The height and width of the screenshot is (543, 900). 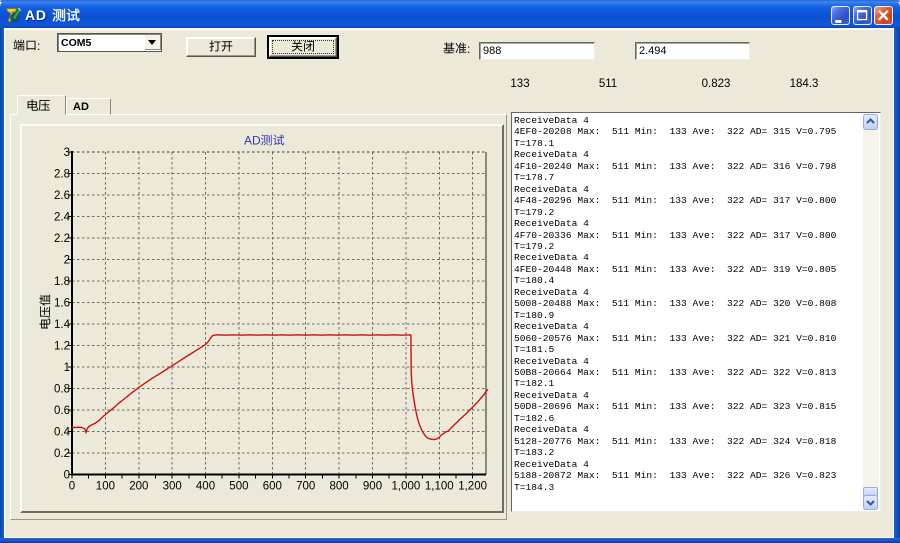 What do you see at coordinates (105, 487) in the screenshot?
I see `svg-text: 100` at bounding box center [105, 487].